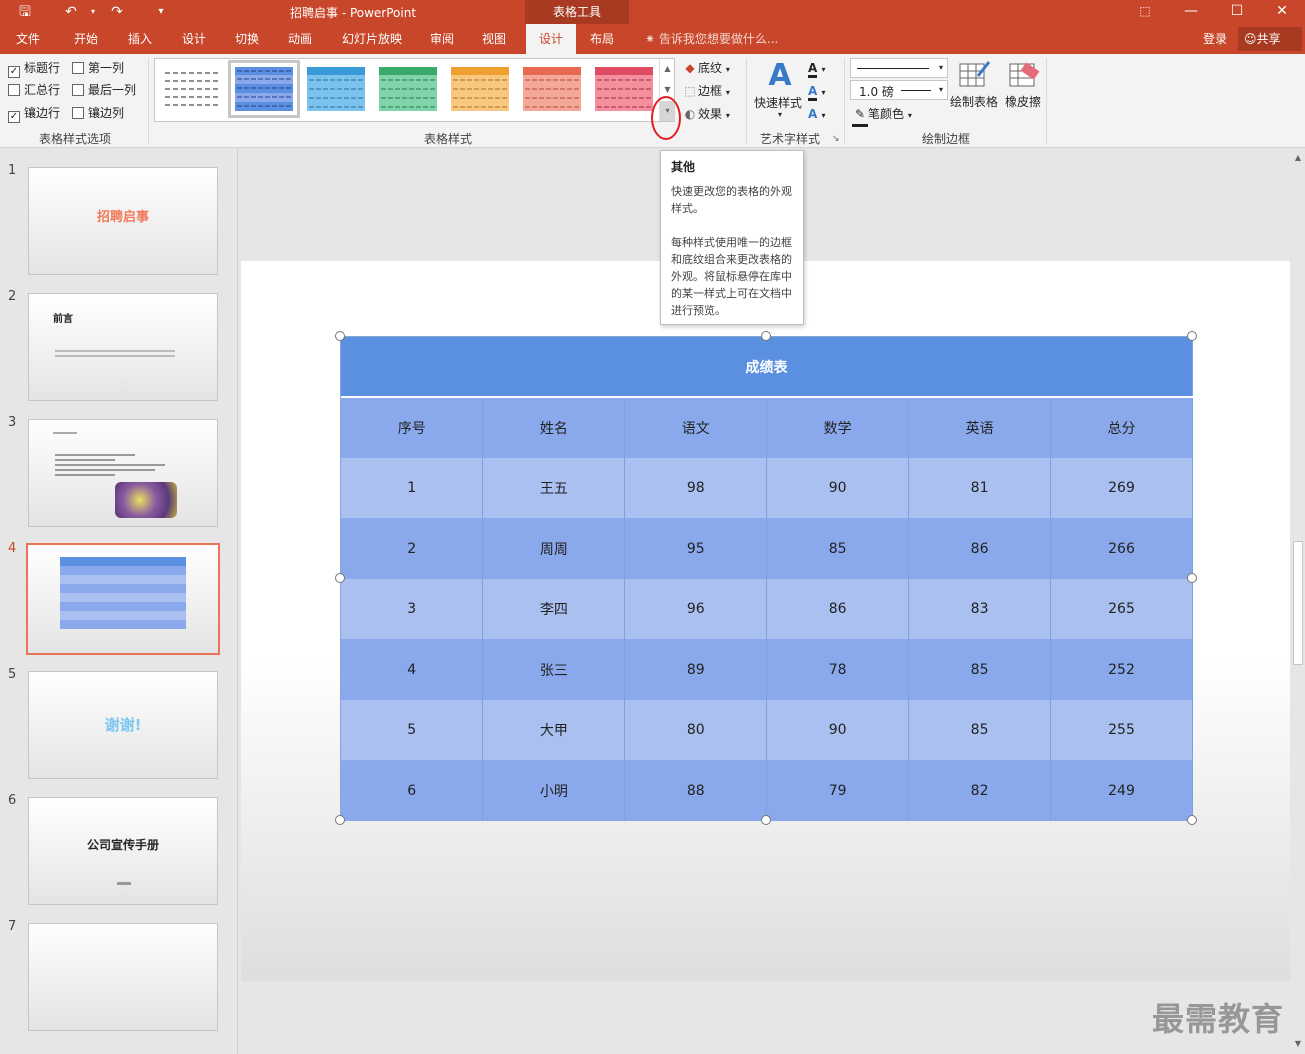 Image resolution: width=1305 pixels, height=1054 pixels. What do you see at coordinates (838, 790) in the screenshot?
I see `table-cell: 79` at bounding box center [838, 790].